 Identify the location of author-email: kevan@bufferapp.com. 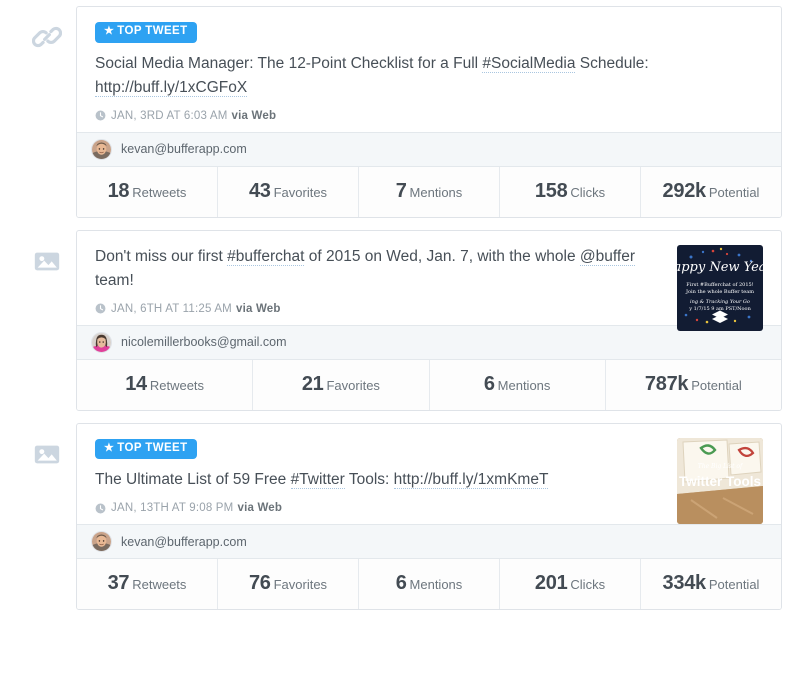
(184, 149).